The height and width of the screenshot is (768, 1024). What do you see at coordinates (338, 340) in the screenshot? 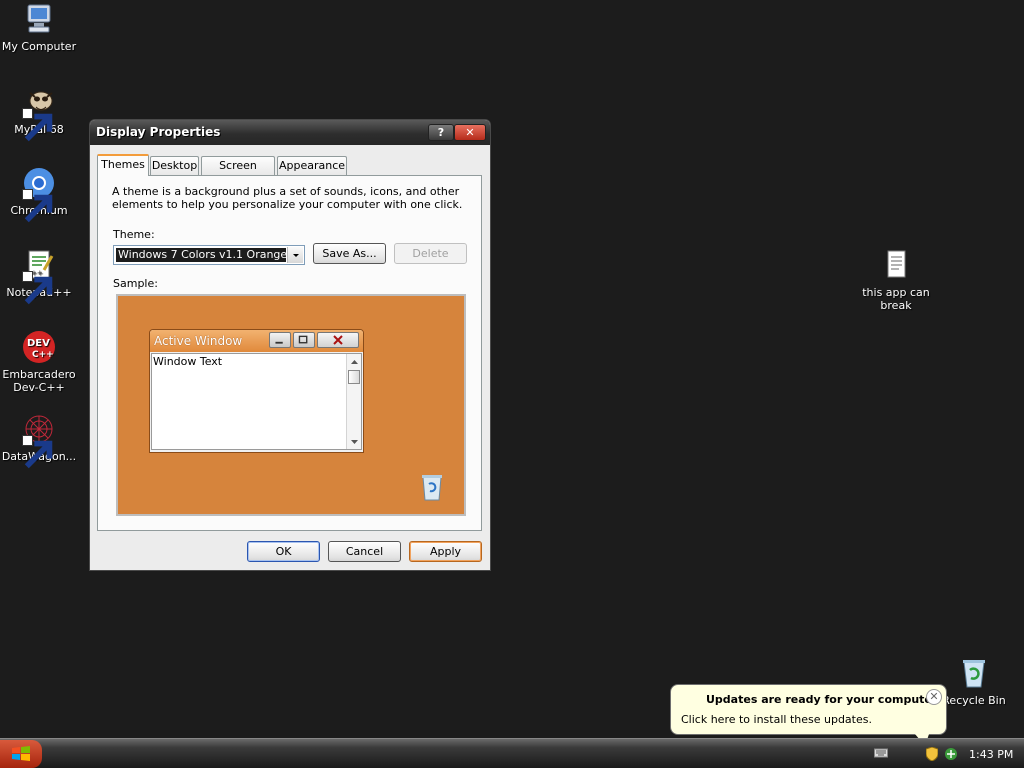
I see `sample-close-icon` at bounding box center [338, 340].